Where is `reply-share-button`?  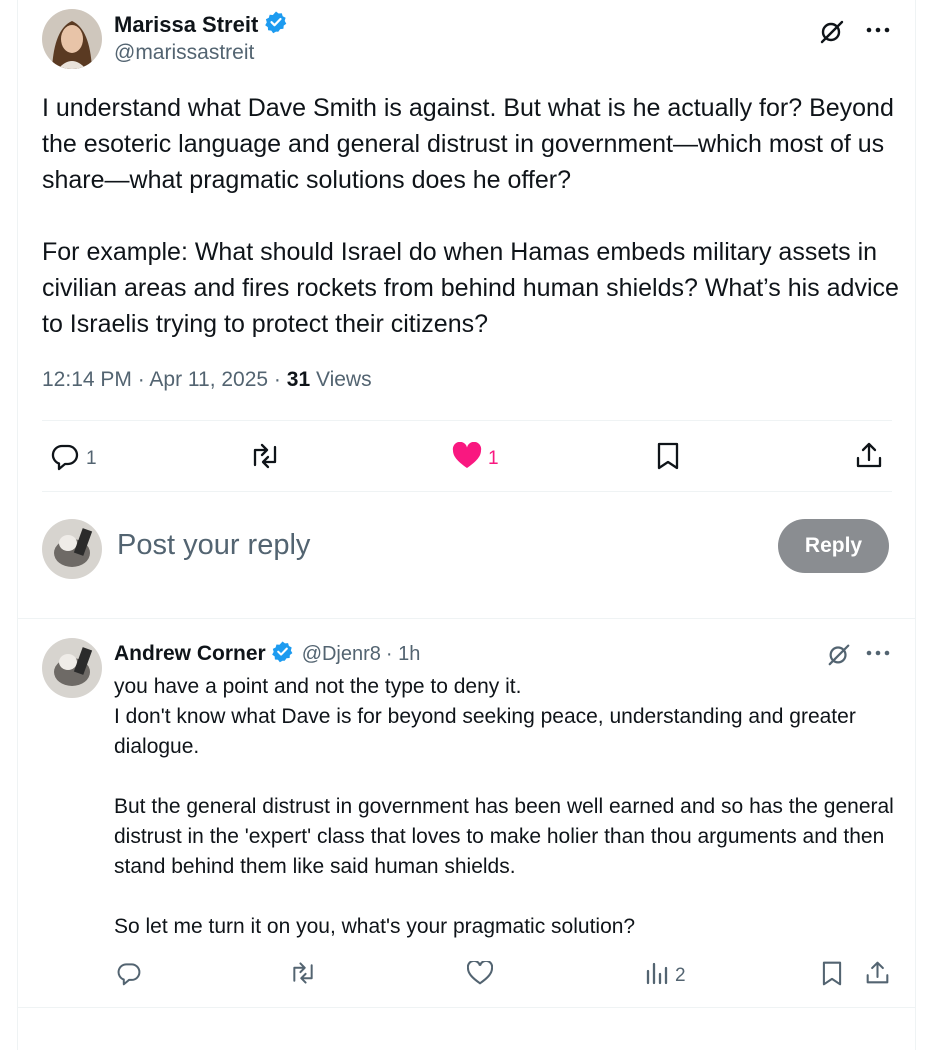 reply-share-button is located at coordinates (877, 975).